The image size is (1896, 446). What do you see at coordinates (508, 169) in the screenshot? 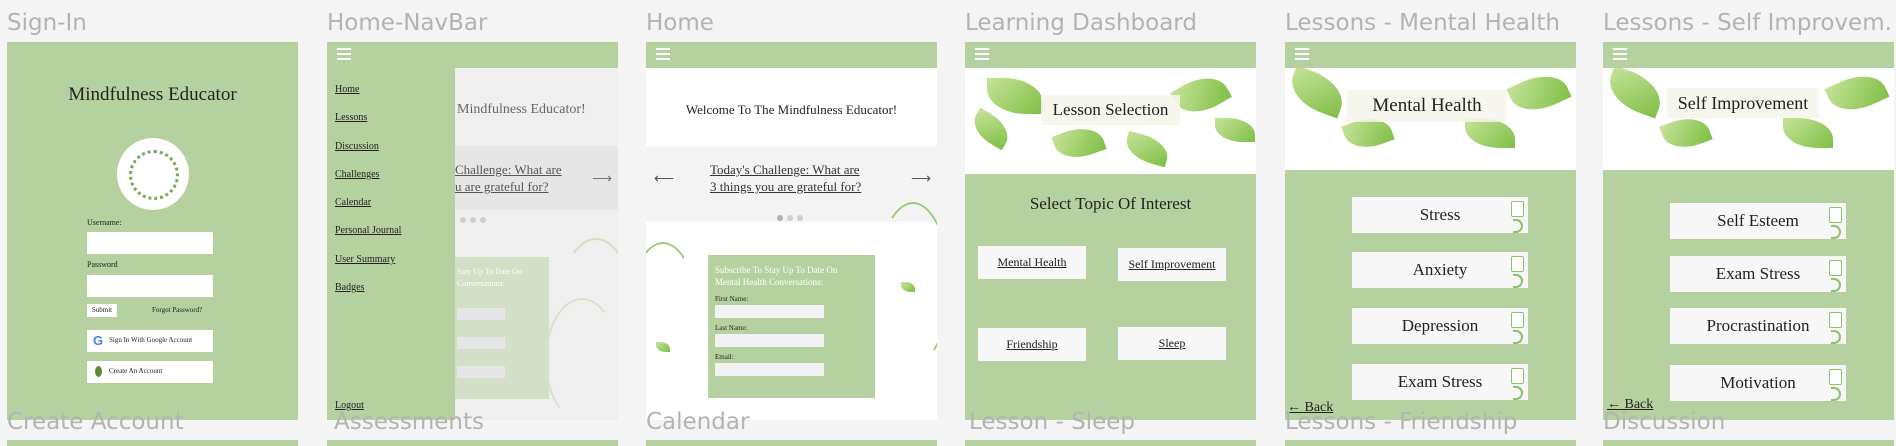
I see `bg-challenge-line1: Challenge: What are` at bounding box center [508, 169].